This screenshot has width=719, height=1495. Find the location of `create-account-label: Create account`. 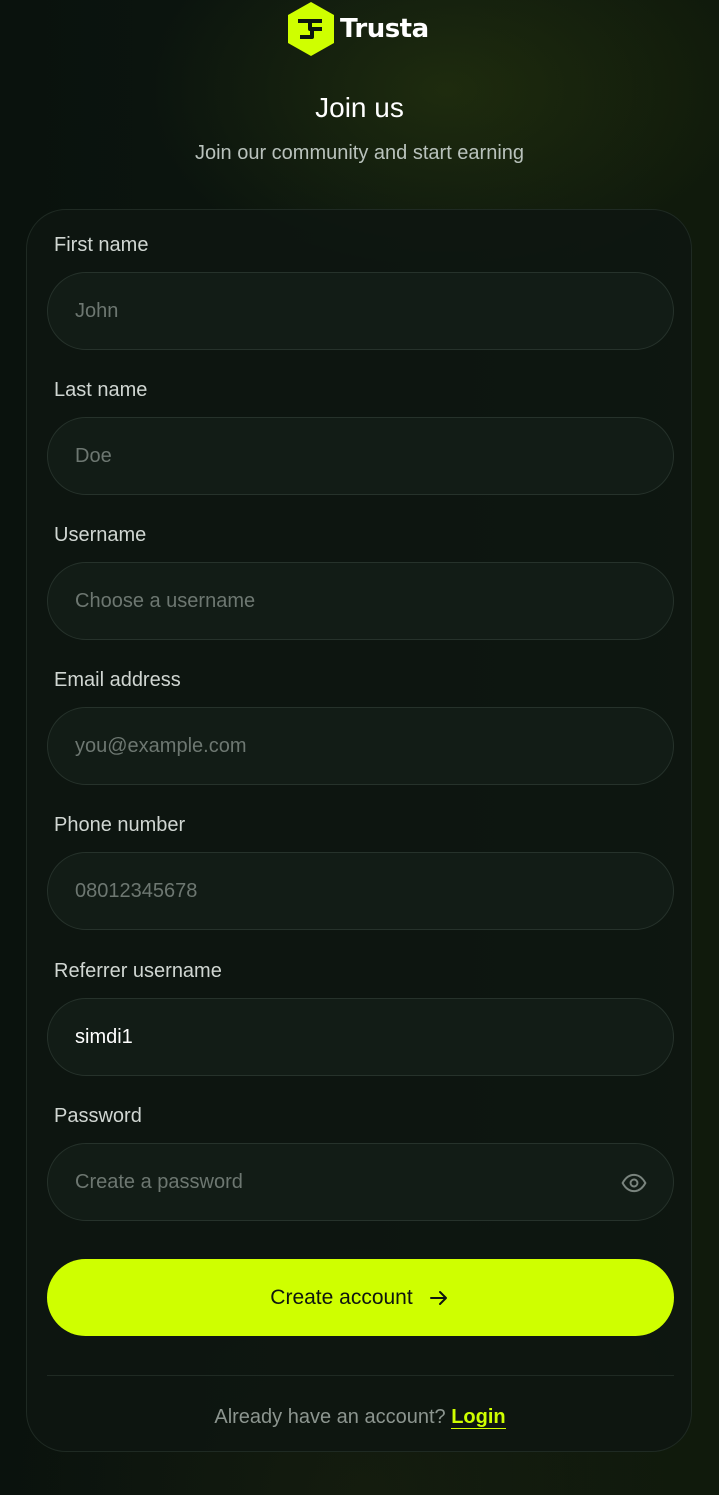

create-account-label: Create account is located at coordinates (341, 1297).